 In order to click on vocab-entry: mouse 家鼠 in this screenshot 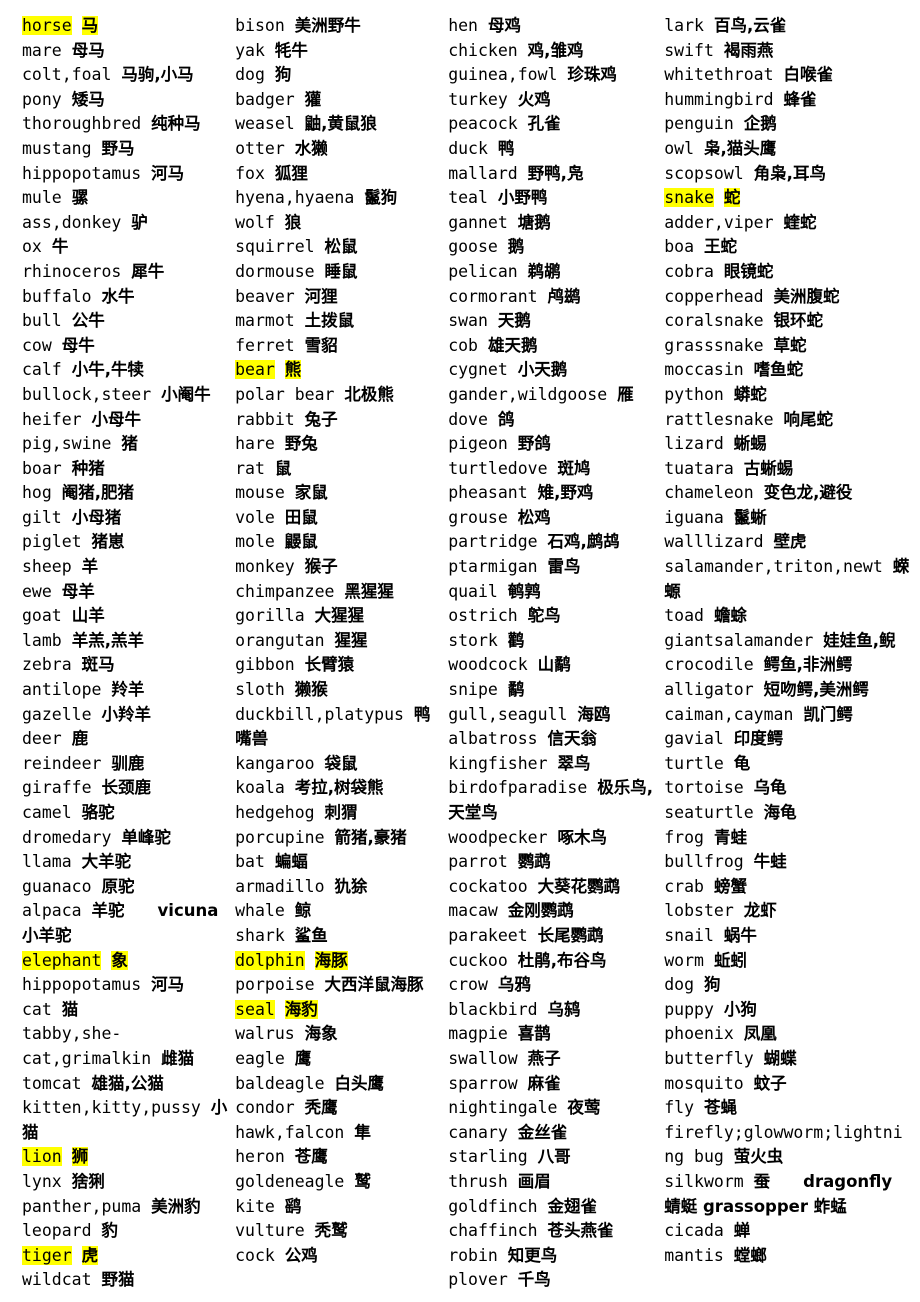, I will do `click(338, 493)`.